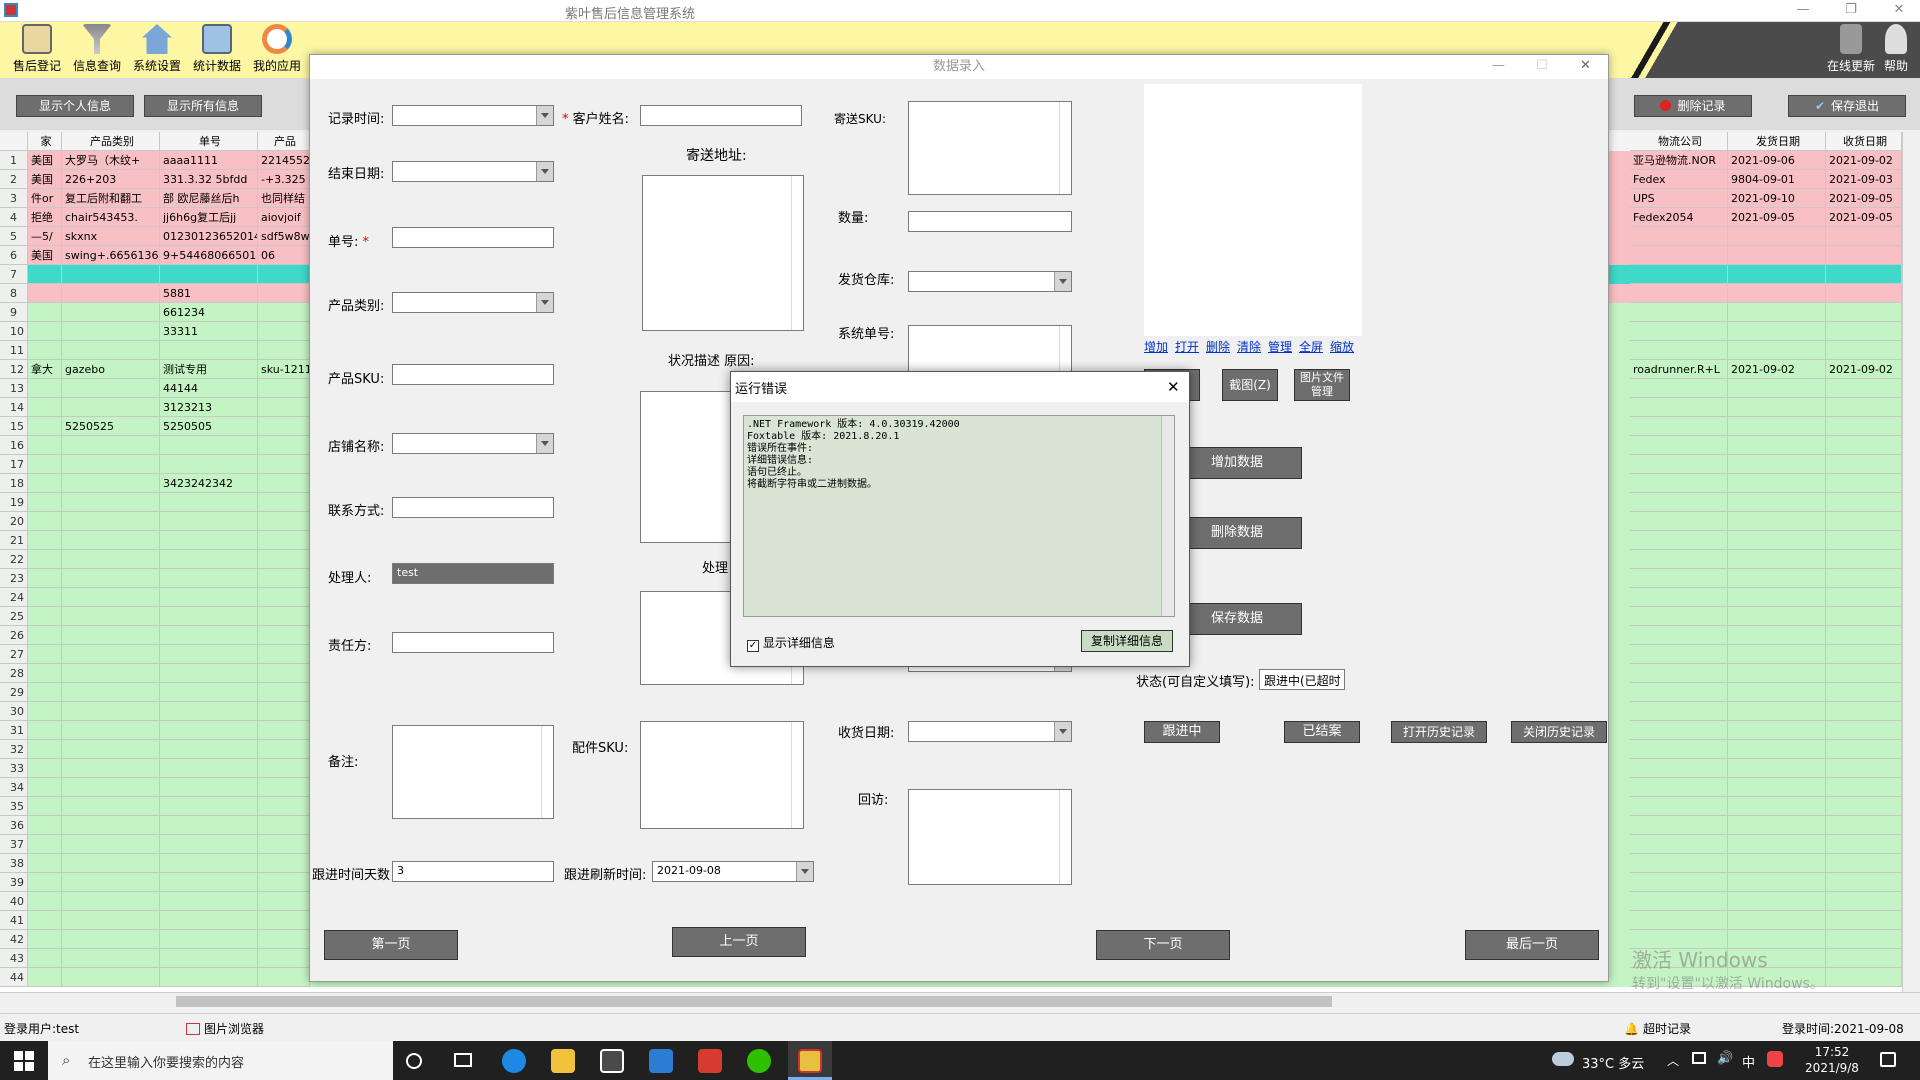  What do you see at coordinates (284, 198) in the screenshot?
I see `table-cell: 也同样结` at bounding box center [284, 198].